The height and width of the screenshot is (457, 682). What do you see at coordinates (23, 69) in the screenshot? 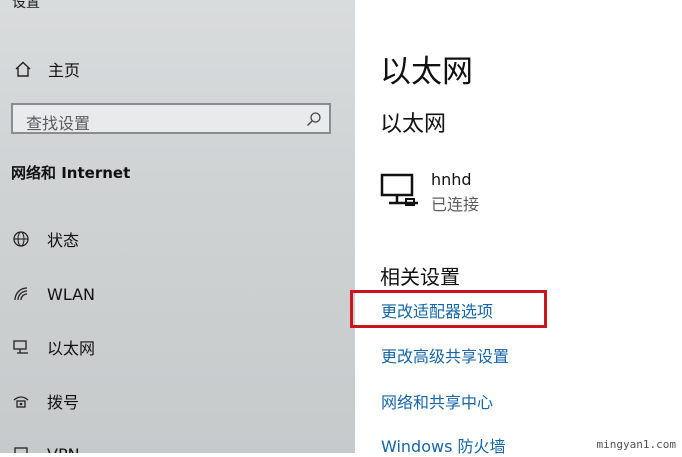
I see `home-icon` at bounding box center [23, 69].